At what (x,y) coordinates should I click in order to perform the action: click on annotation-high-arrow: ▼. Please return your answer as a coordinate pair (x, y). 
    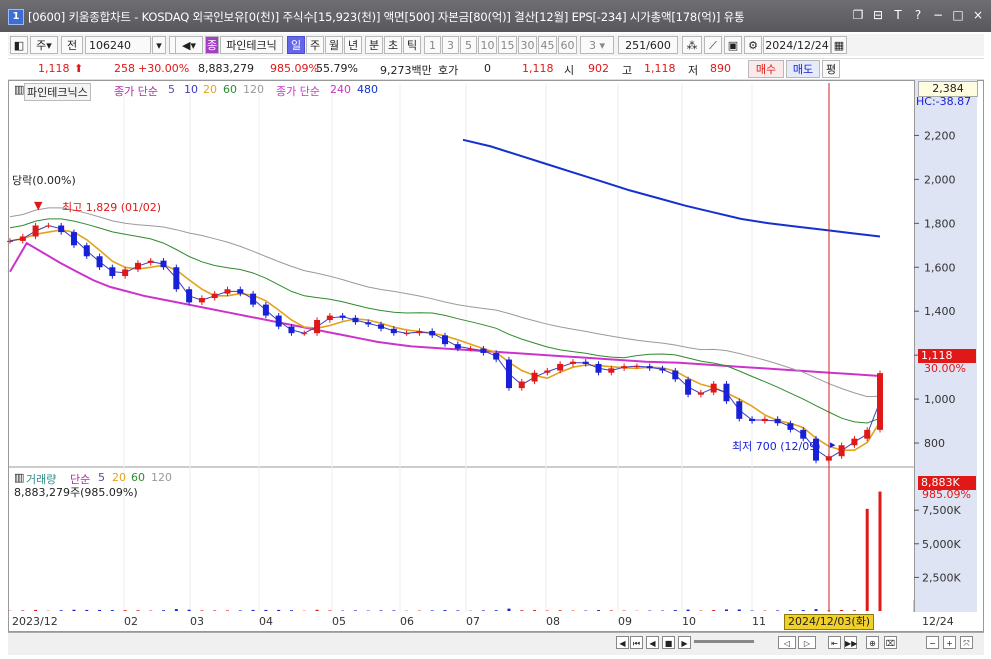
    Looking at the image, I should click on (38, 205).